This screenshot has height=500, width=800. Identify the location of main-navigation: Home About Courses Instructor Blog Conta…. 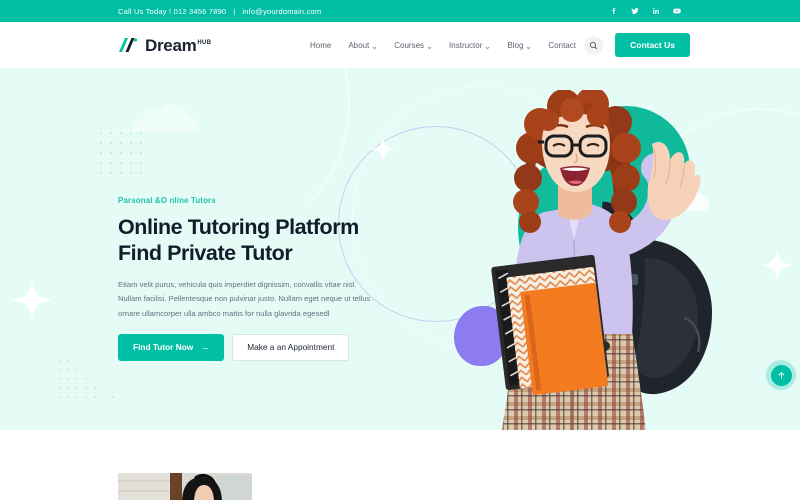
(443, 45).